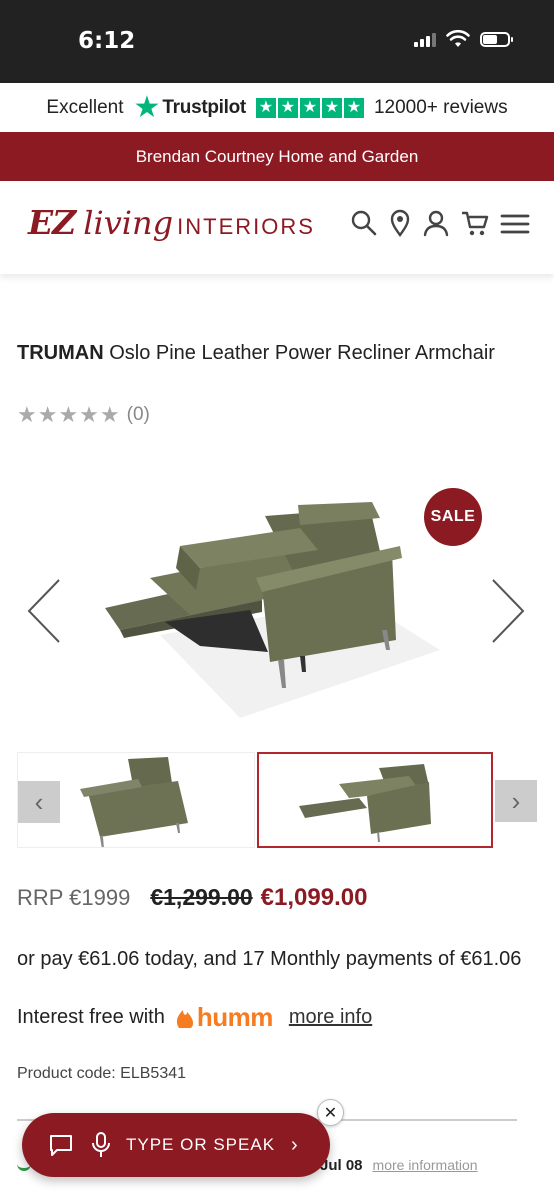  Describe the element at coordinates (515, 223) in the screenshot. I see `menu-icon` at that location.